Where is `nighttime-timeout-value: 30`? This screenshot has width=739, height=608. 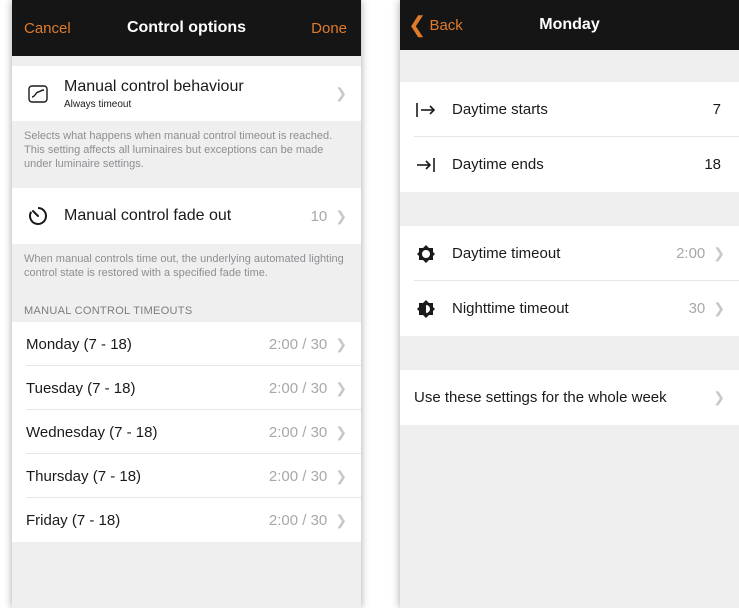 nighttime-timeout-value: 30 is located at coordinates (697, 308).